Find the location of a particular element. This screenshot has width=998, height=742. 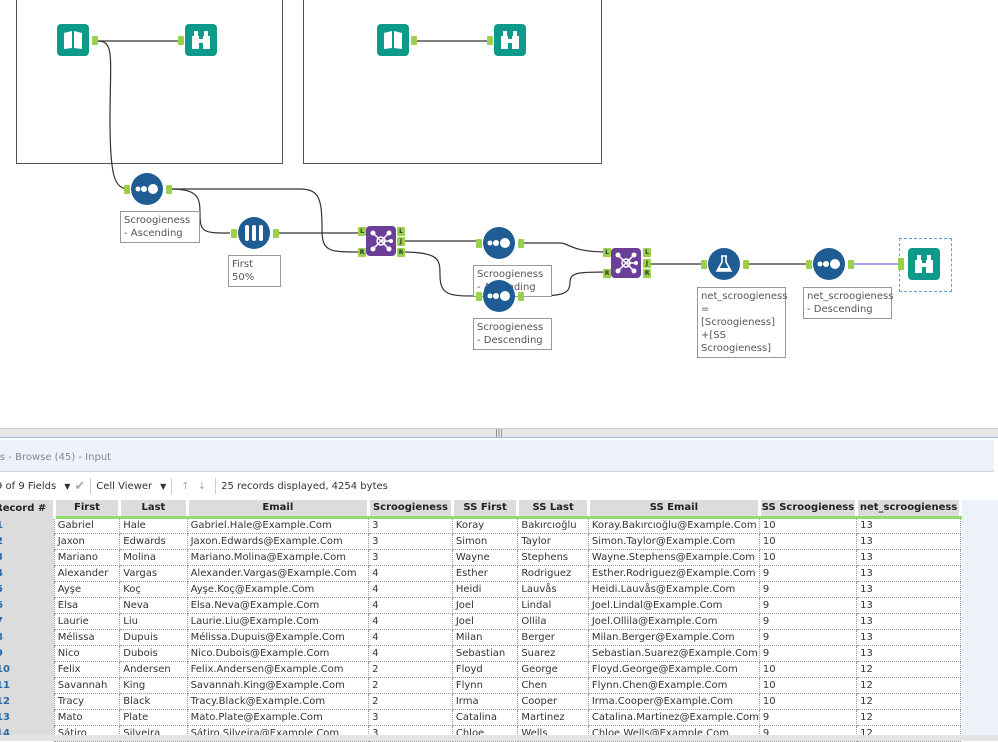

column-header: Last is located at coordinates (154, 509).